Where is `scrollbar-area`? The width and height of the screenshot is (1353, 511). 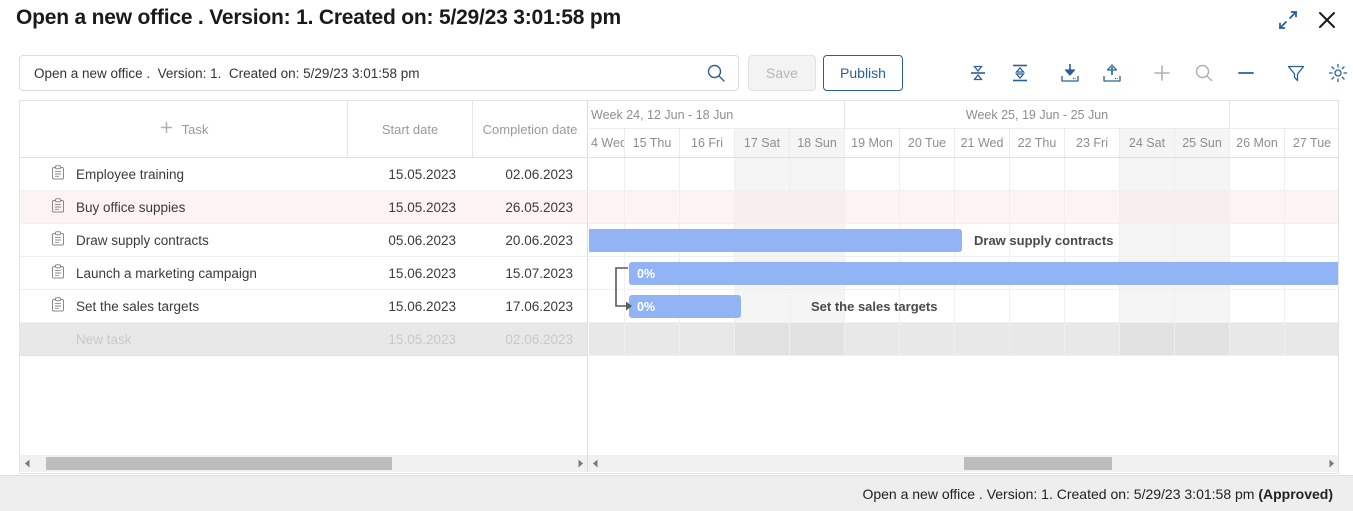
scrollbar-area is located at coordinates (679, 464).